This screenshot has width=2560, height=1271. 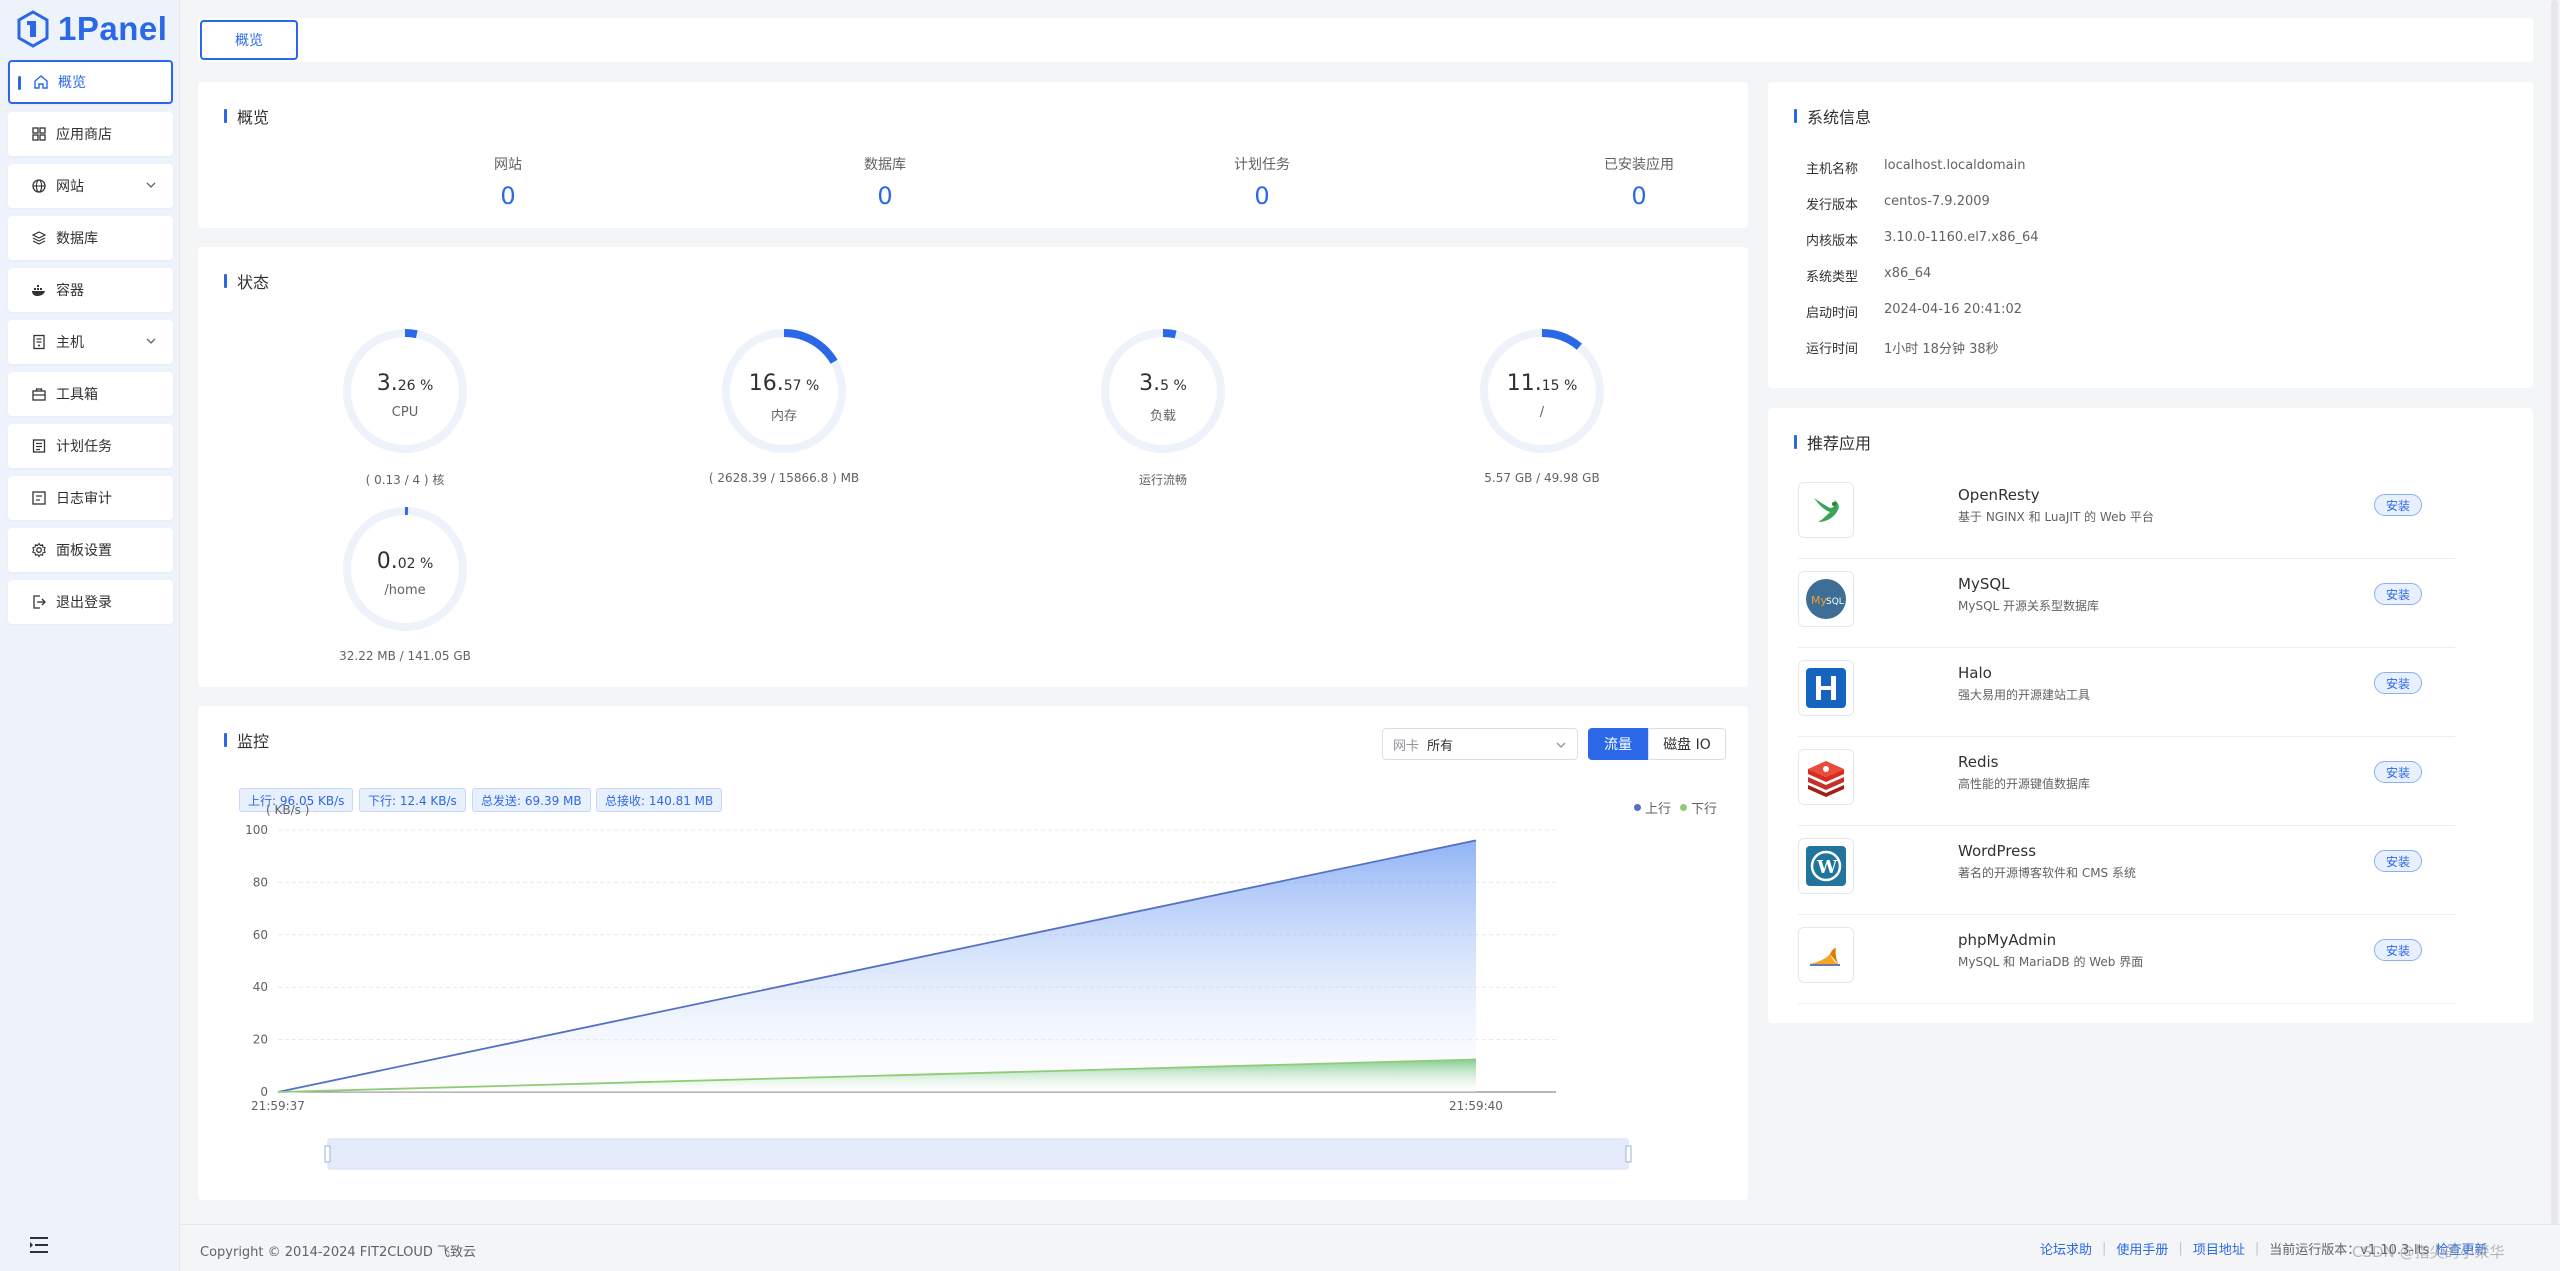 What do you see at coordinates (39, 394) in the screenshot?
I see `toolbox-icon` at bounding box center [39, 394].